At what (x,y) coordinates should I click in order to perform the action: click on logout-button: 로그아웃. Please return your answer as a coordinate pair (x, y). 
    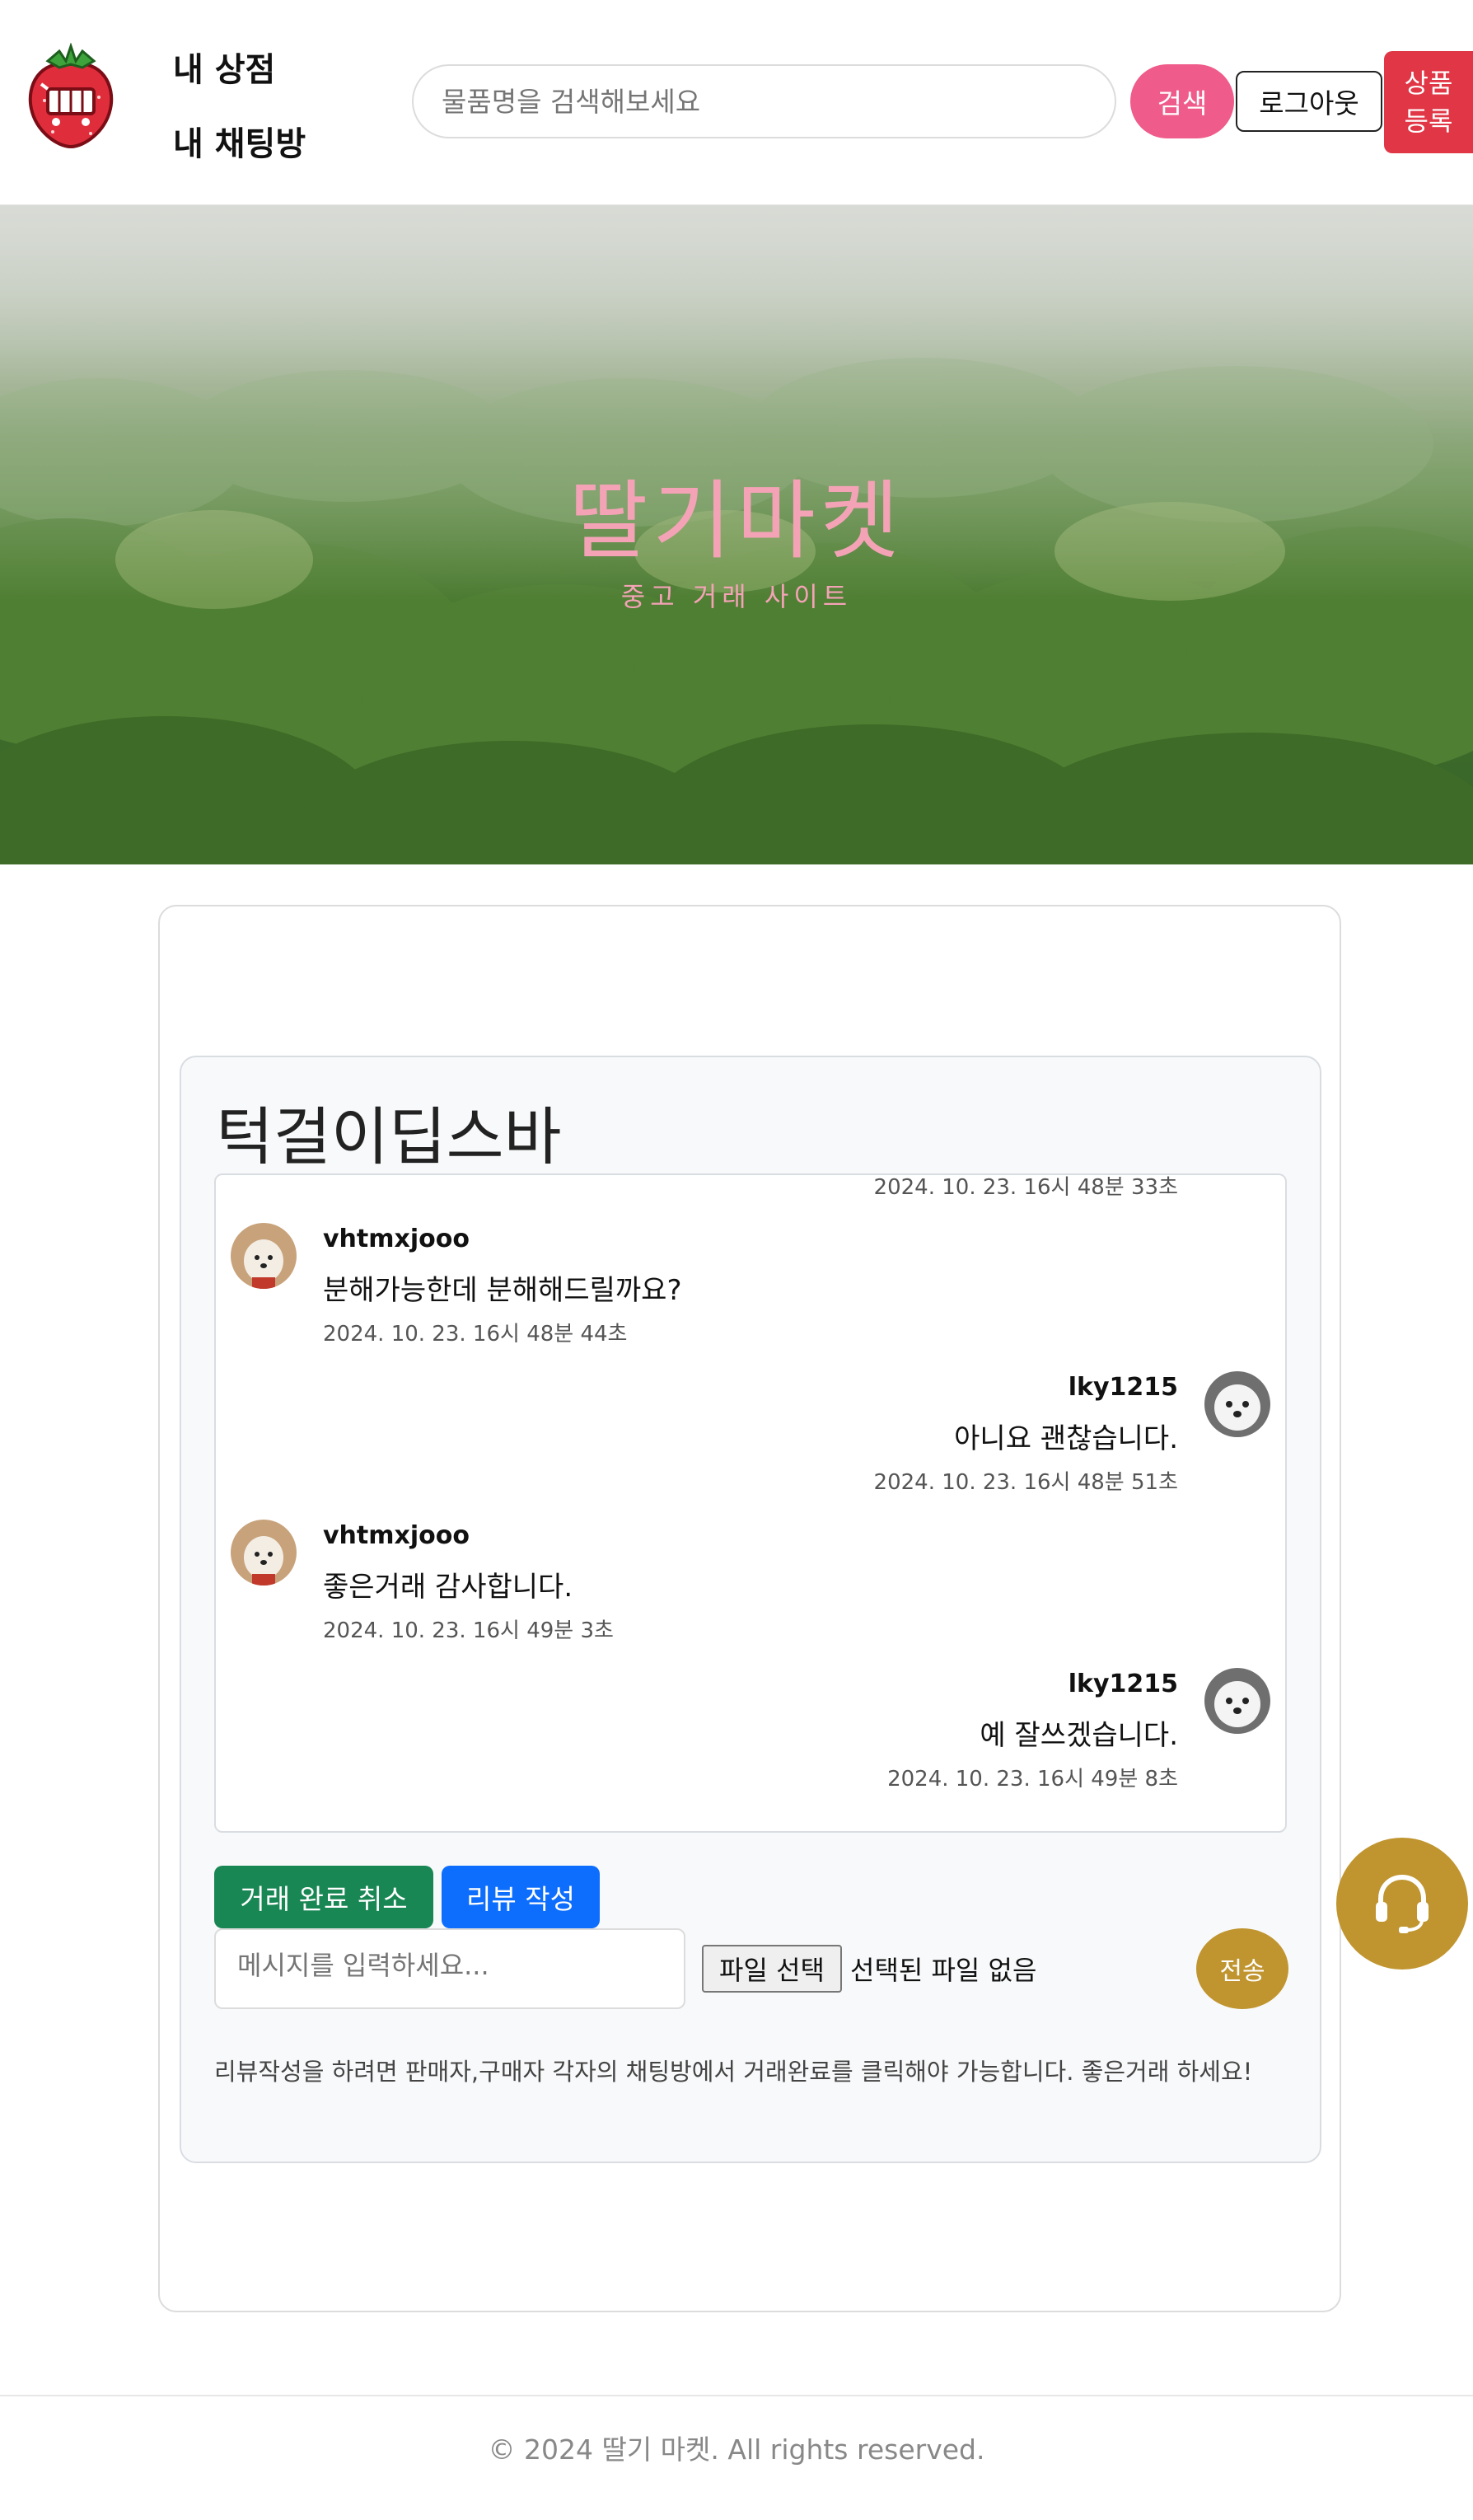
    Looking at the image, I should click on (1309, 101).